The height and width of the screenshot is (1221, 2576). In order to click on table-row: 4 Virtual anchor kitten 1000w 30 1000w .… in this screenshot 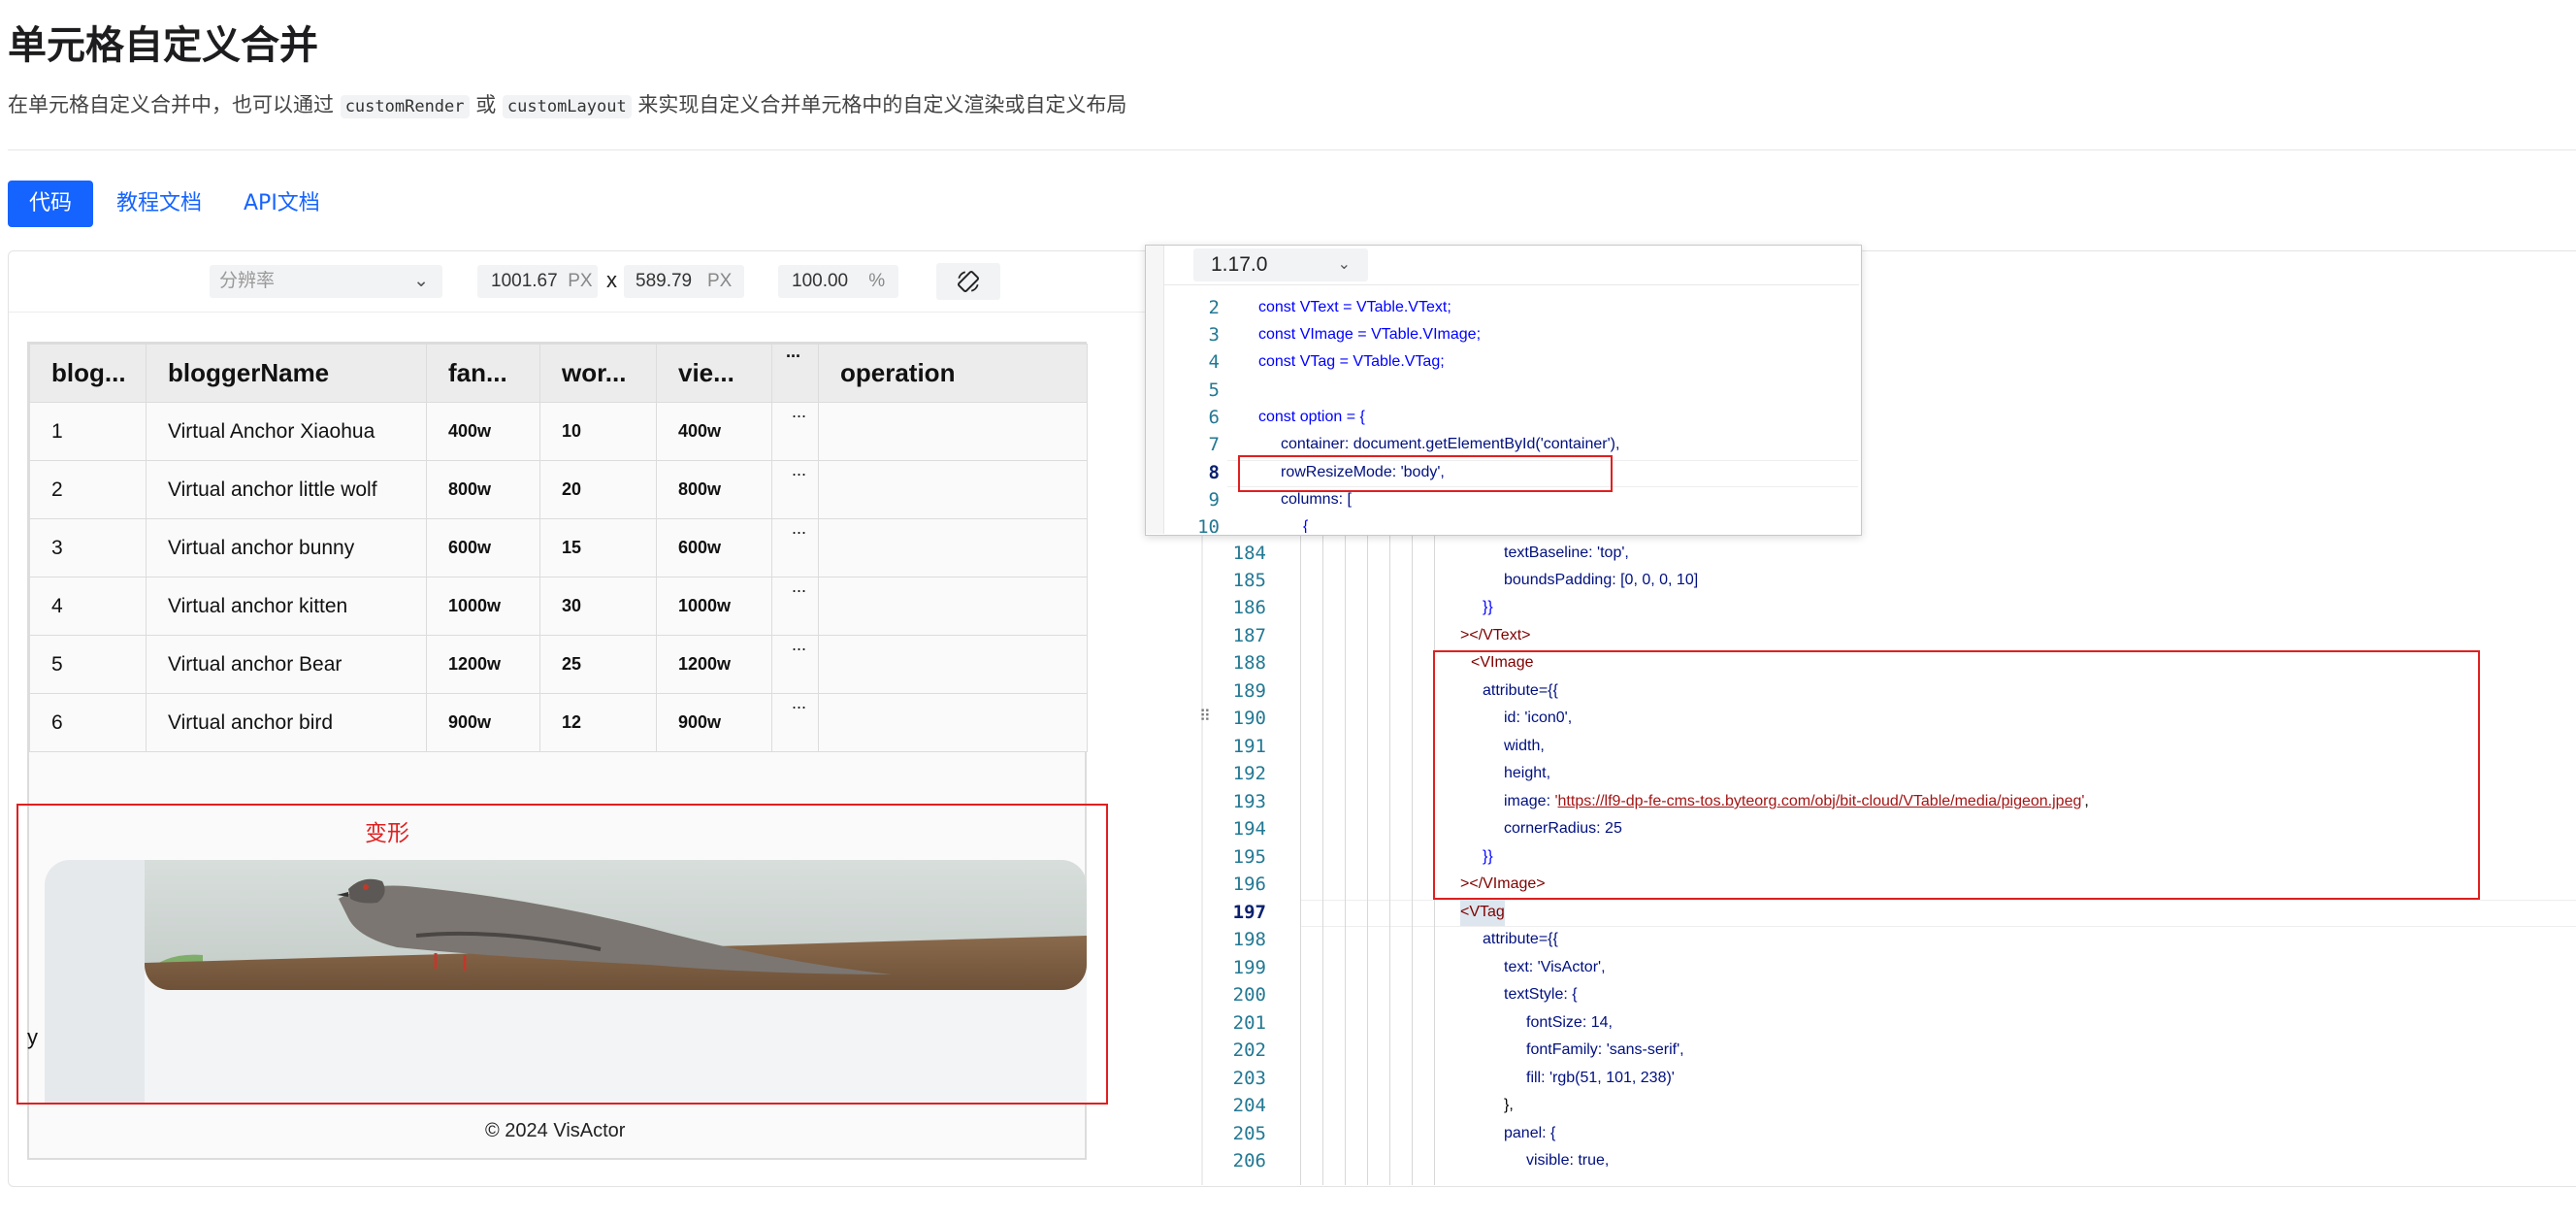, I will do `click(558, 606)`.